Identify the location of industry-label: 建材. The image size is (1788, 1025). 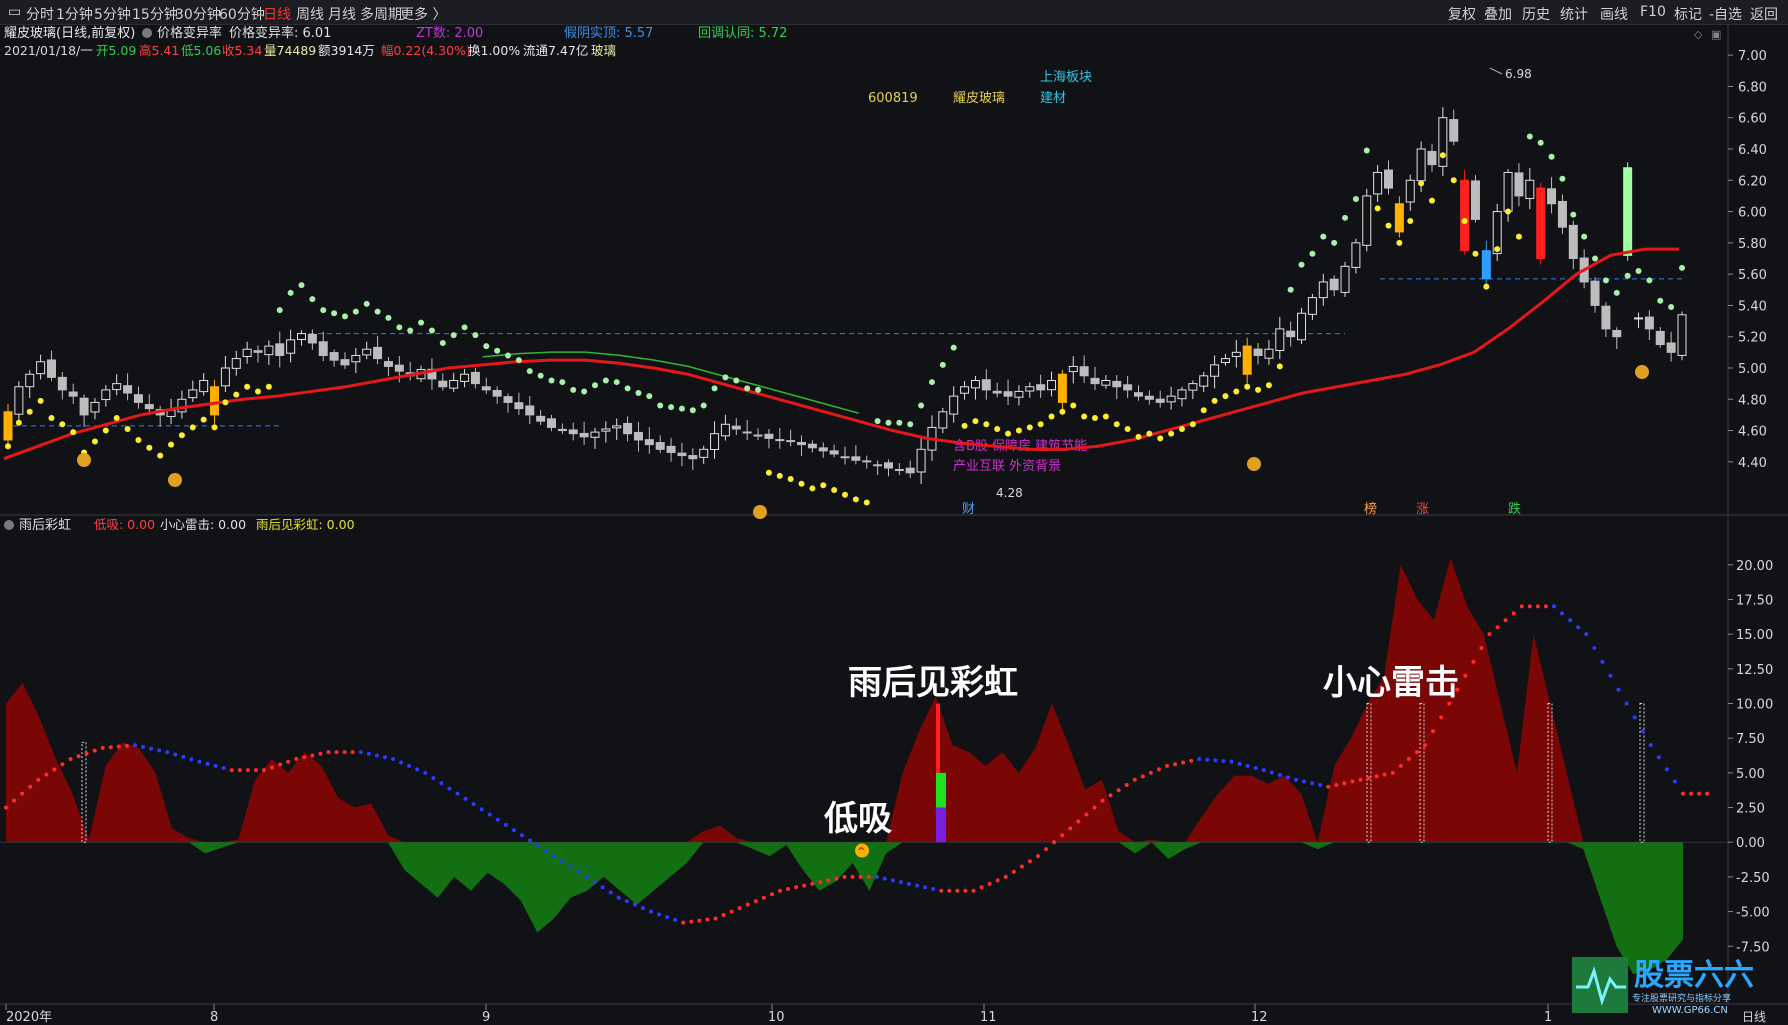
(1053, 98).